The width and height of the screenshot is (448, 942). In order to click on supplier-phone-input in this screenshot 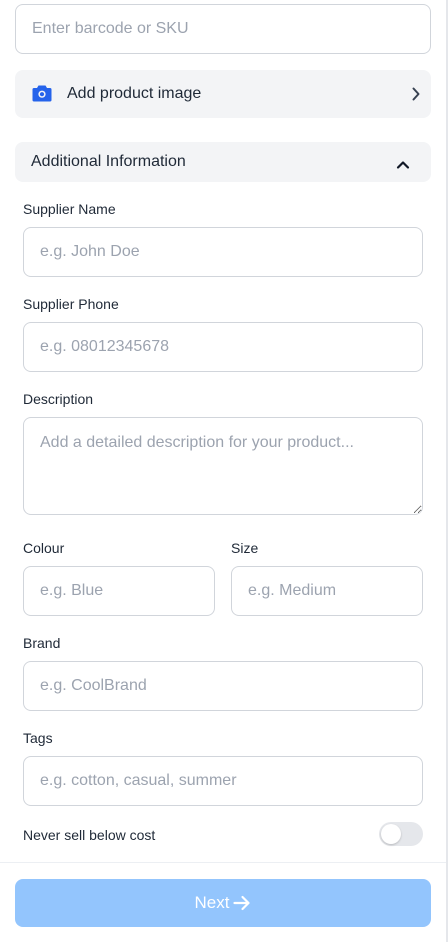, I will do `click(223, 347)`.